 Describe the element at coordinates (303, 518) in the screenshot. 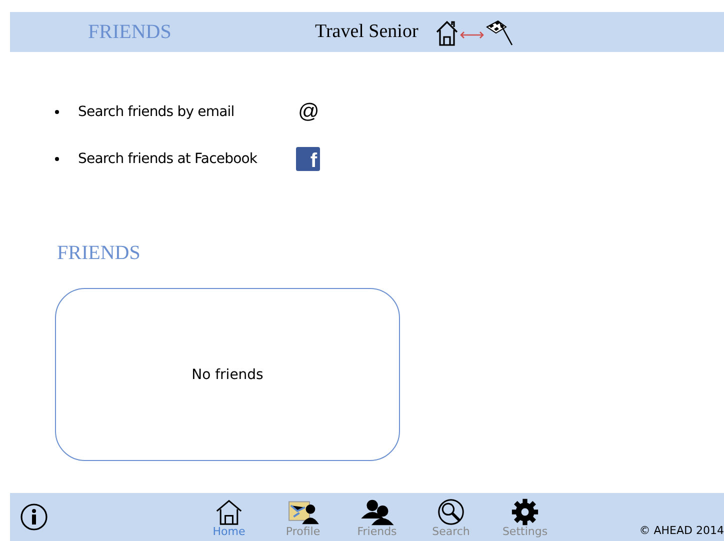

I see `nav-tab: Profile` at that location.